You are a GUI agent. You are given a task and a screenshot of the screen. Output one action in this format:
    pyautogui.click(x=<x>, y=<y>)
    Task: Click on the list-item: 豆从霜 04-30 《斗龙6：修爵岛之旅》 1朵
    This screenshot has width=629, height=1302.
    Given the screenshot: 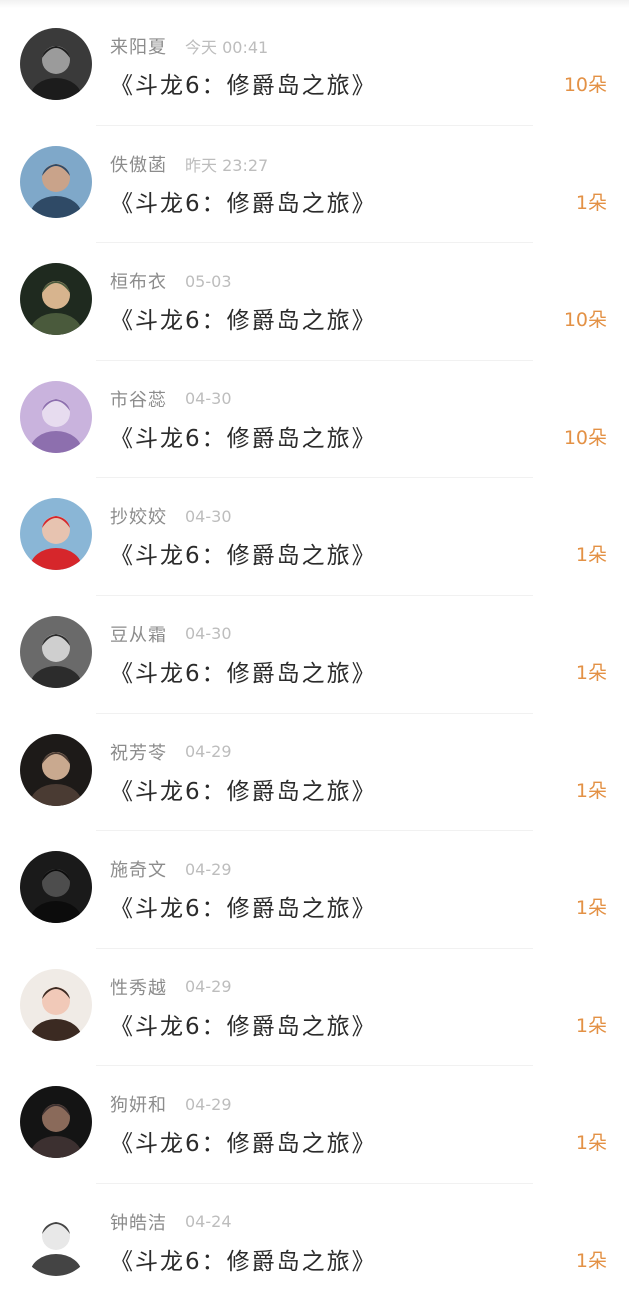 What is the action you would take?
    pyautogui.click(x=314, y=655)
    